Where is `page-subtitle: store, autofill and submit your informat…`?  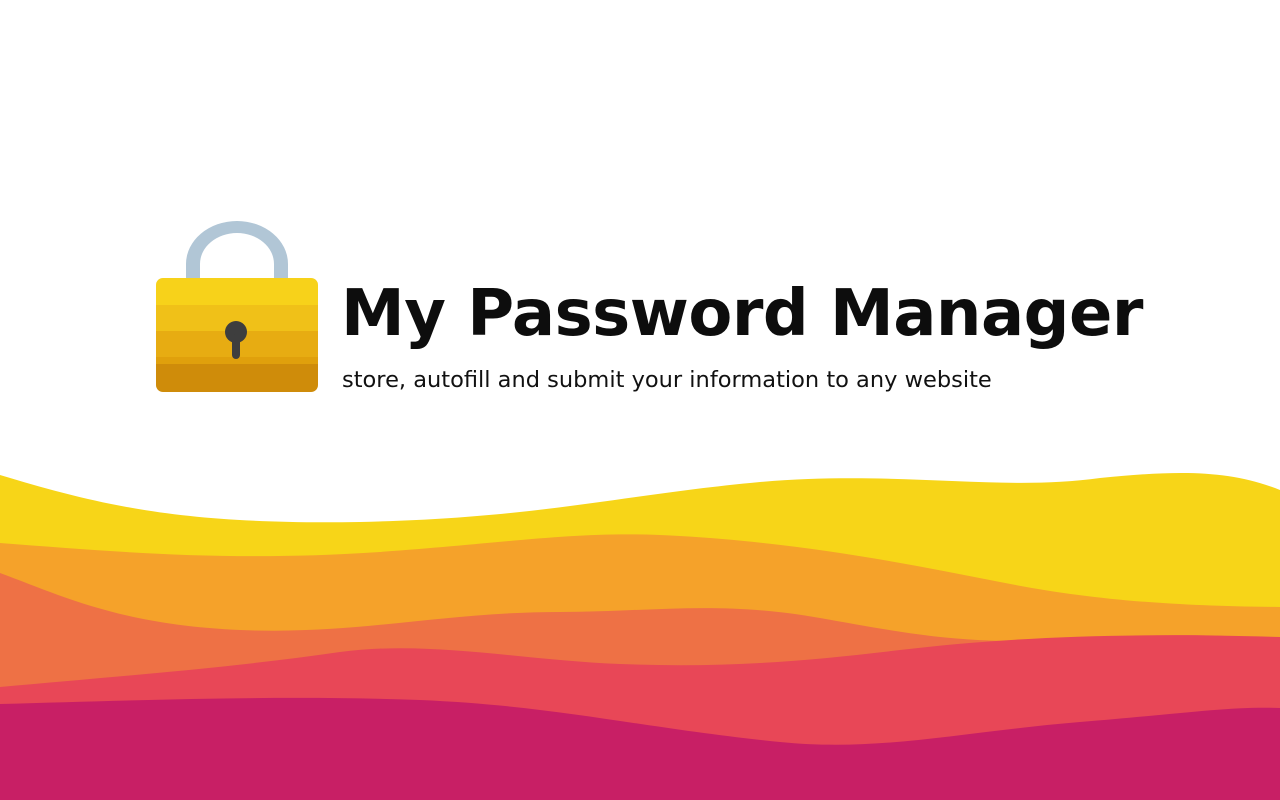
page-subtitle: store, autofill and submit your informat… is located at coordinates (667, 380).